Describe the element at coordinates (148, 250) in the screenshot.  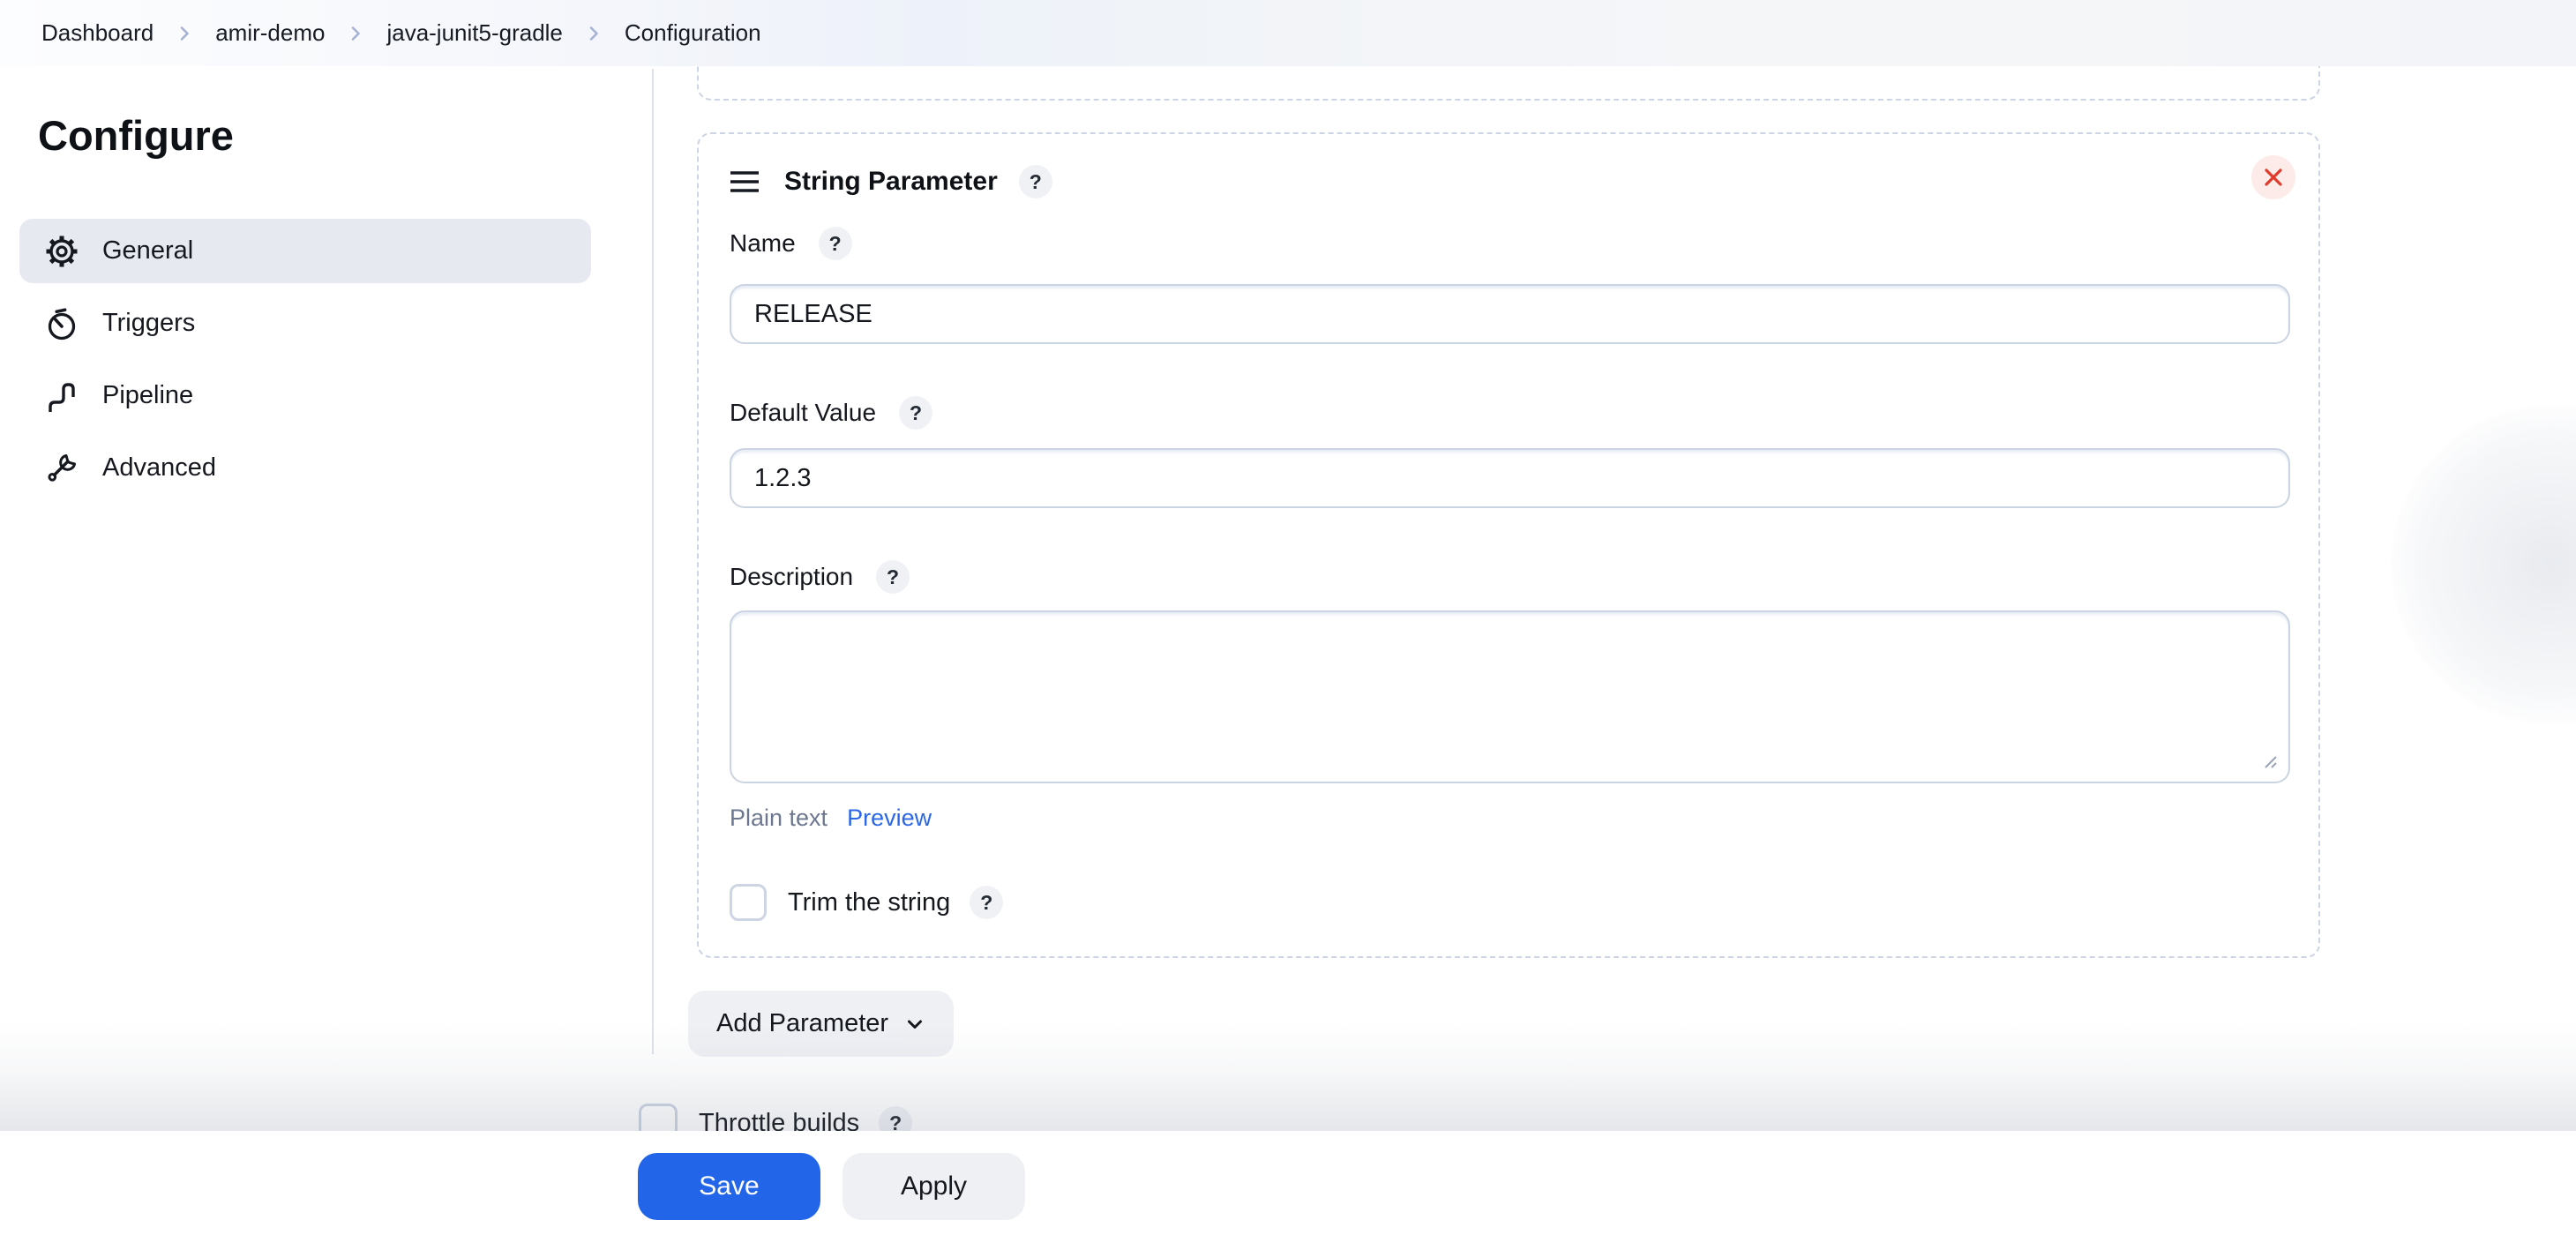
I see `sidebar-item-label: General` at that location.